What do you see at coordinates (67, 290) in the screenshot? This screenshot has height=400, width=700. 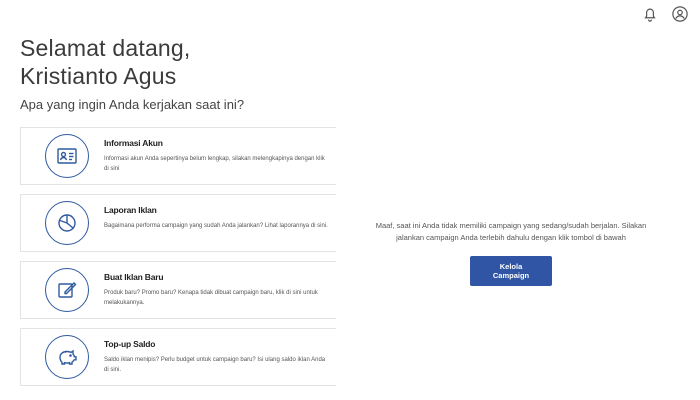 I see `edit-icon` at bounding box center [67, 290].